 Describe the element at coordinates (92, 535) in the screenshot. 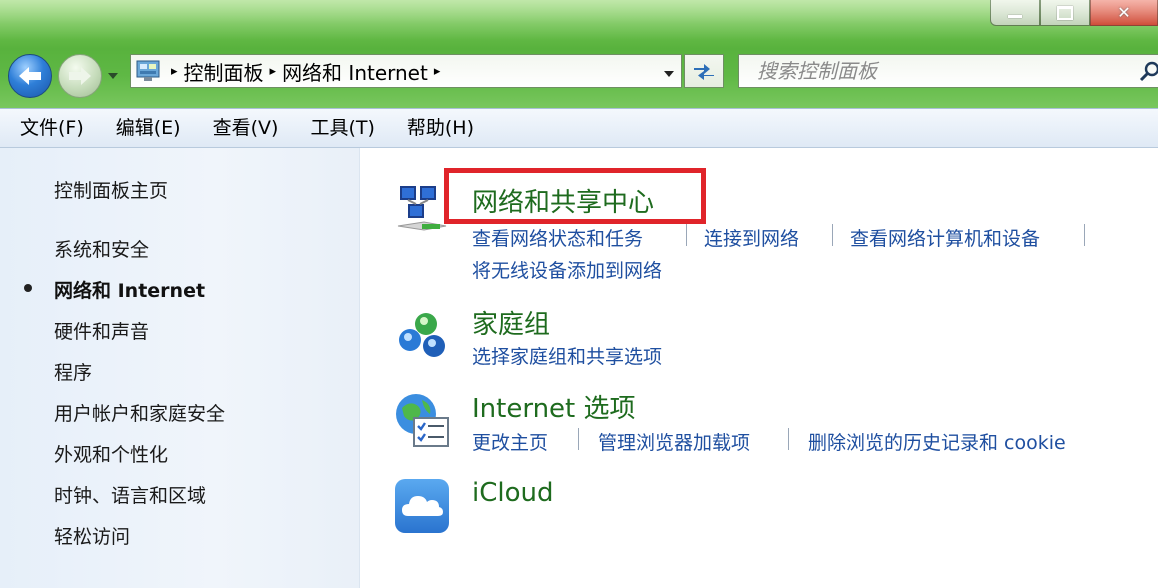

I see `sidebar-item-ease-of-access: 轻松访问` at that location.